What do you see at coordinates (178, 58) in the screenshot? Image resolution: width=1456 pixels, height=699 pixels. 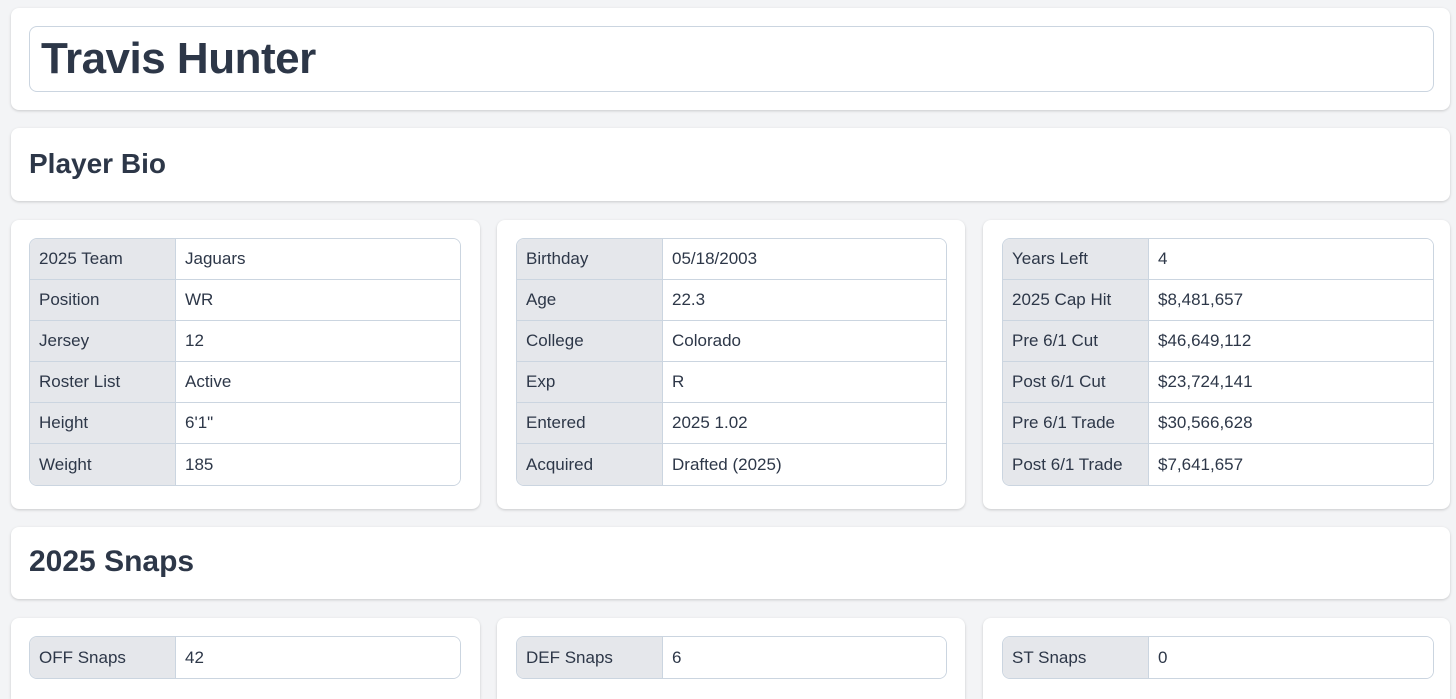 I see `player-name: Travis Hunter` at bounding box center [178, 58].